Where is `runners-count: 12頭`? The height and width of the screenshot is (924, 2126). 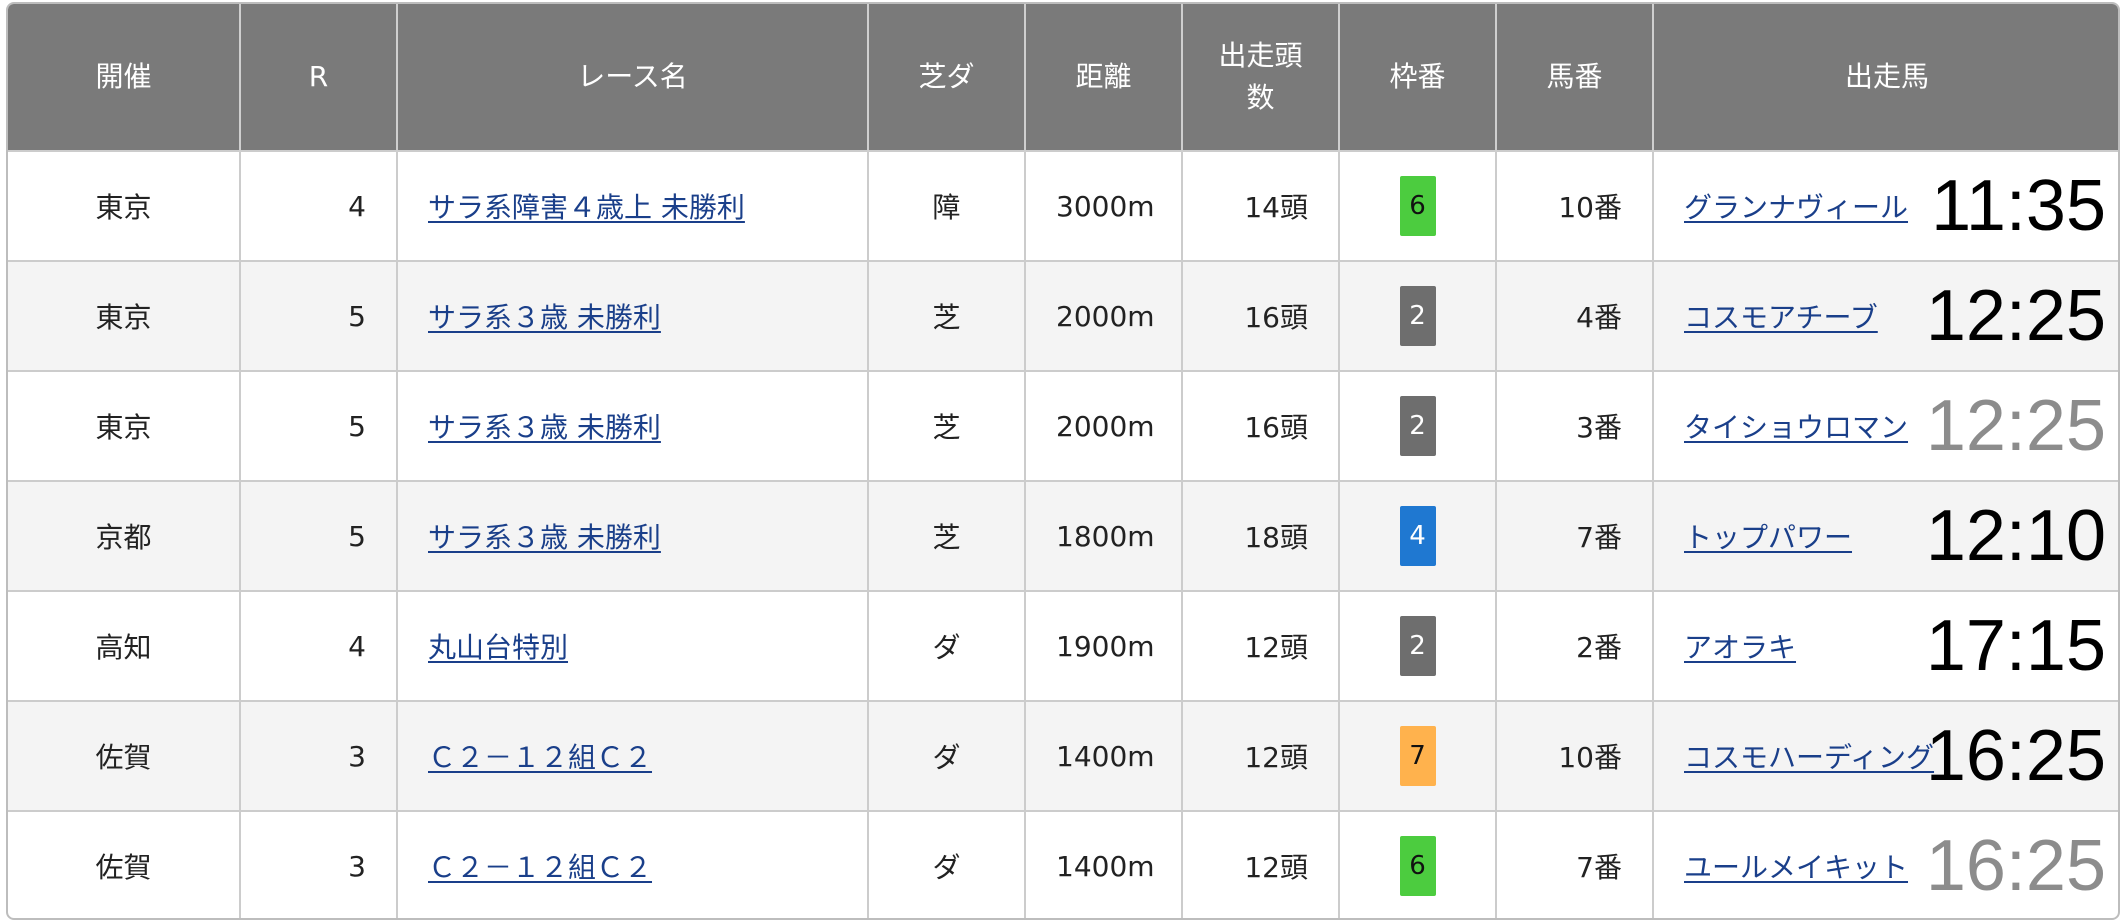 runners-count: 12頭 is located at coordinates (1276, 757).